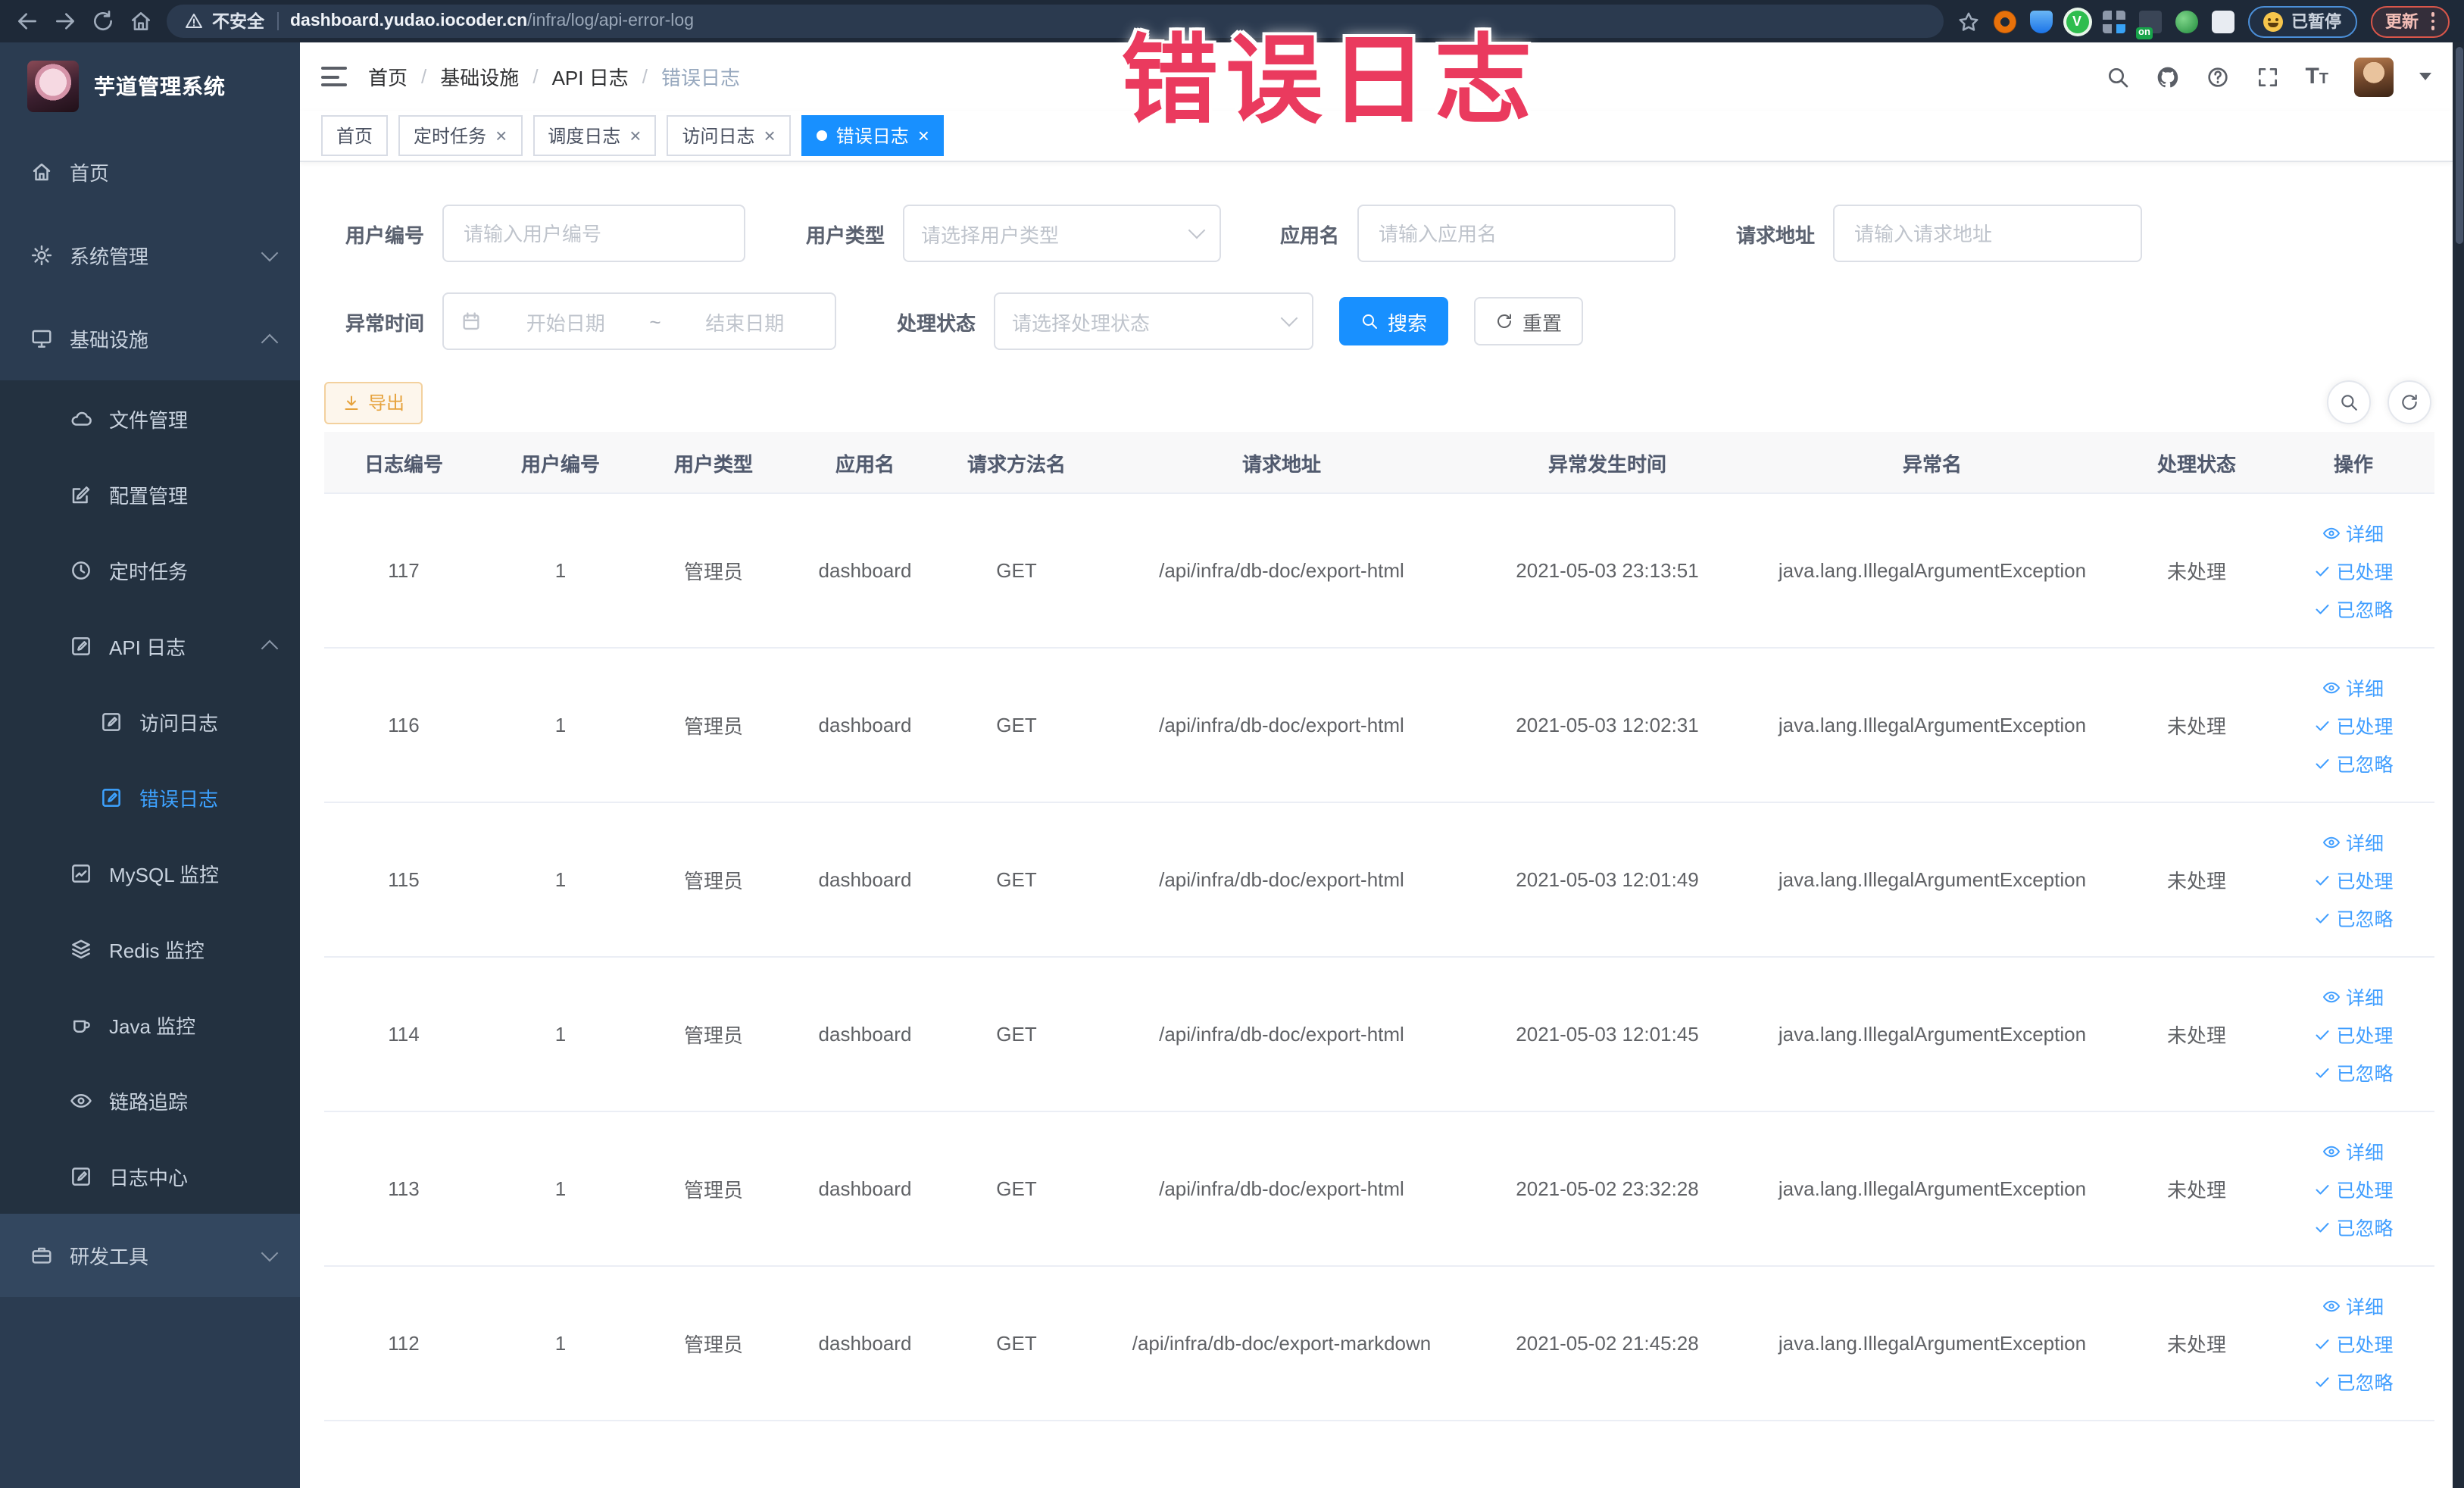 The image size is (2464, 1488). Describe the element at coordinates (65, 21) in the screenshot. I see `browser-forward-icon` at that location.